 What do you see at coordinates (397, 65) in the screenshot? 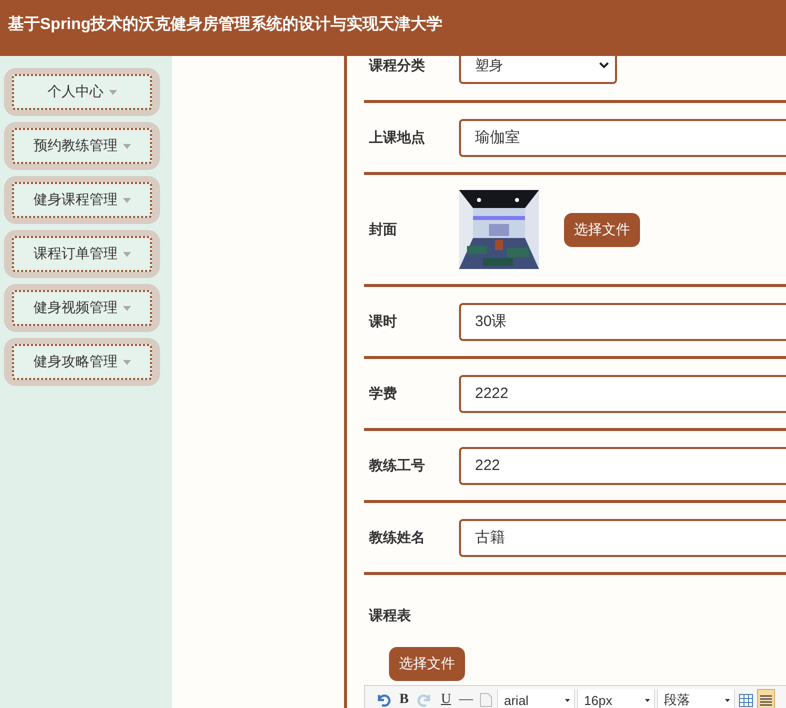
I see `field-label: 课程分类` at bounding box center [397, 65].